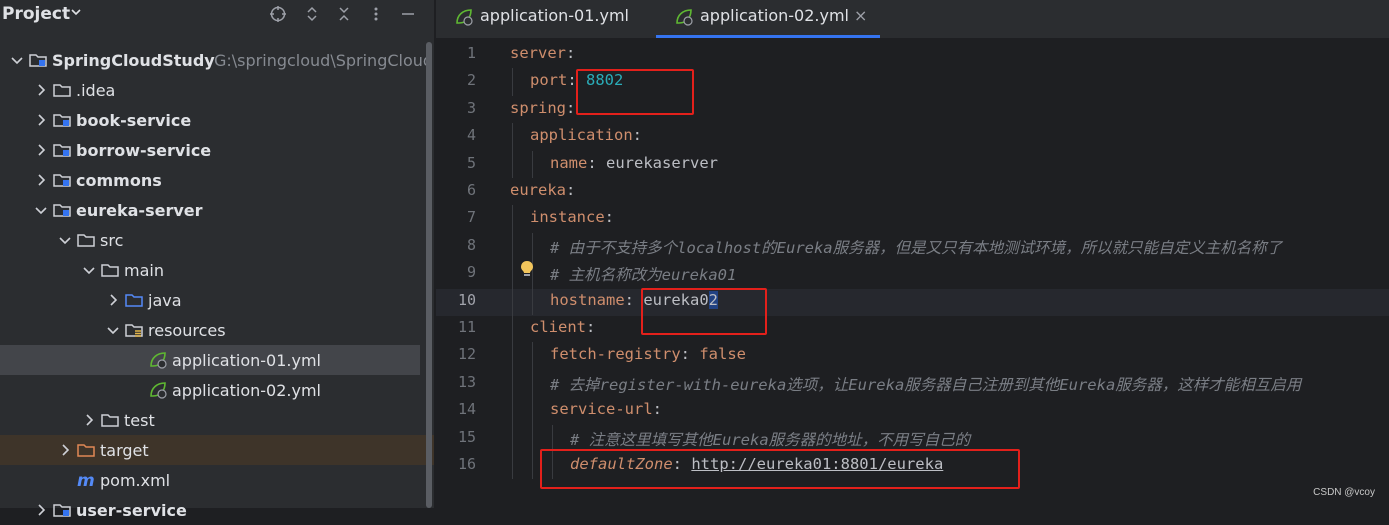  Describe the element at coordinates (86, 450) in the screenshot. I see `excluded-folder-icon` at that location.